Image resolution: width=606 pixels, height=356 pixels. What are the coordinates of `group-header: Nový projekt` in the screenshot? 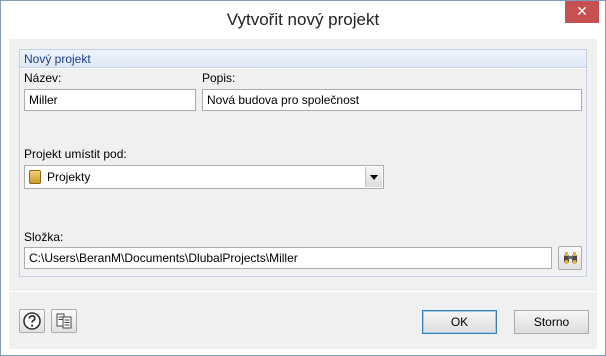 It's located at (303, 59).